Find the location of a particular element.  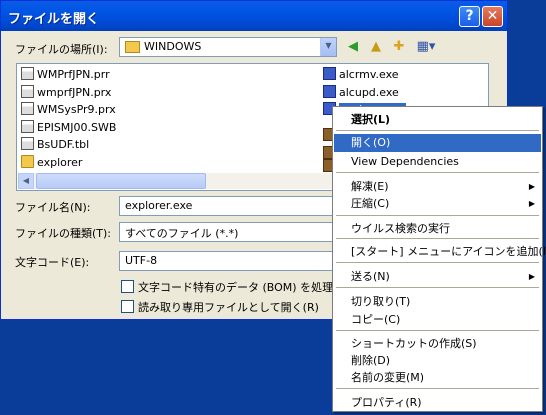

file-name: WMPrfJPN.prr is located at coordinates (73, 74).